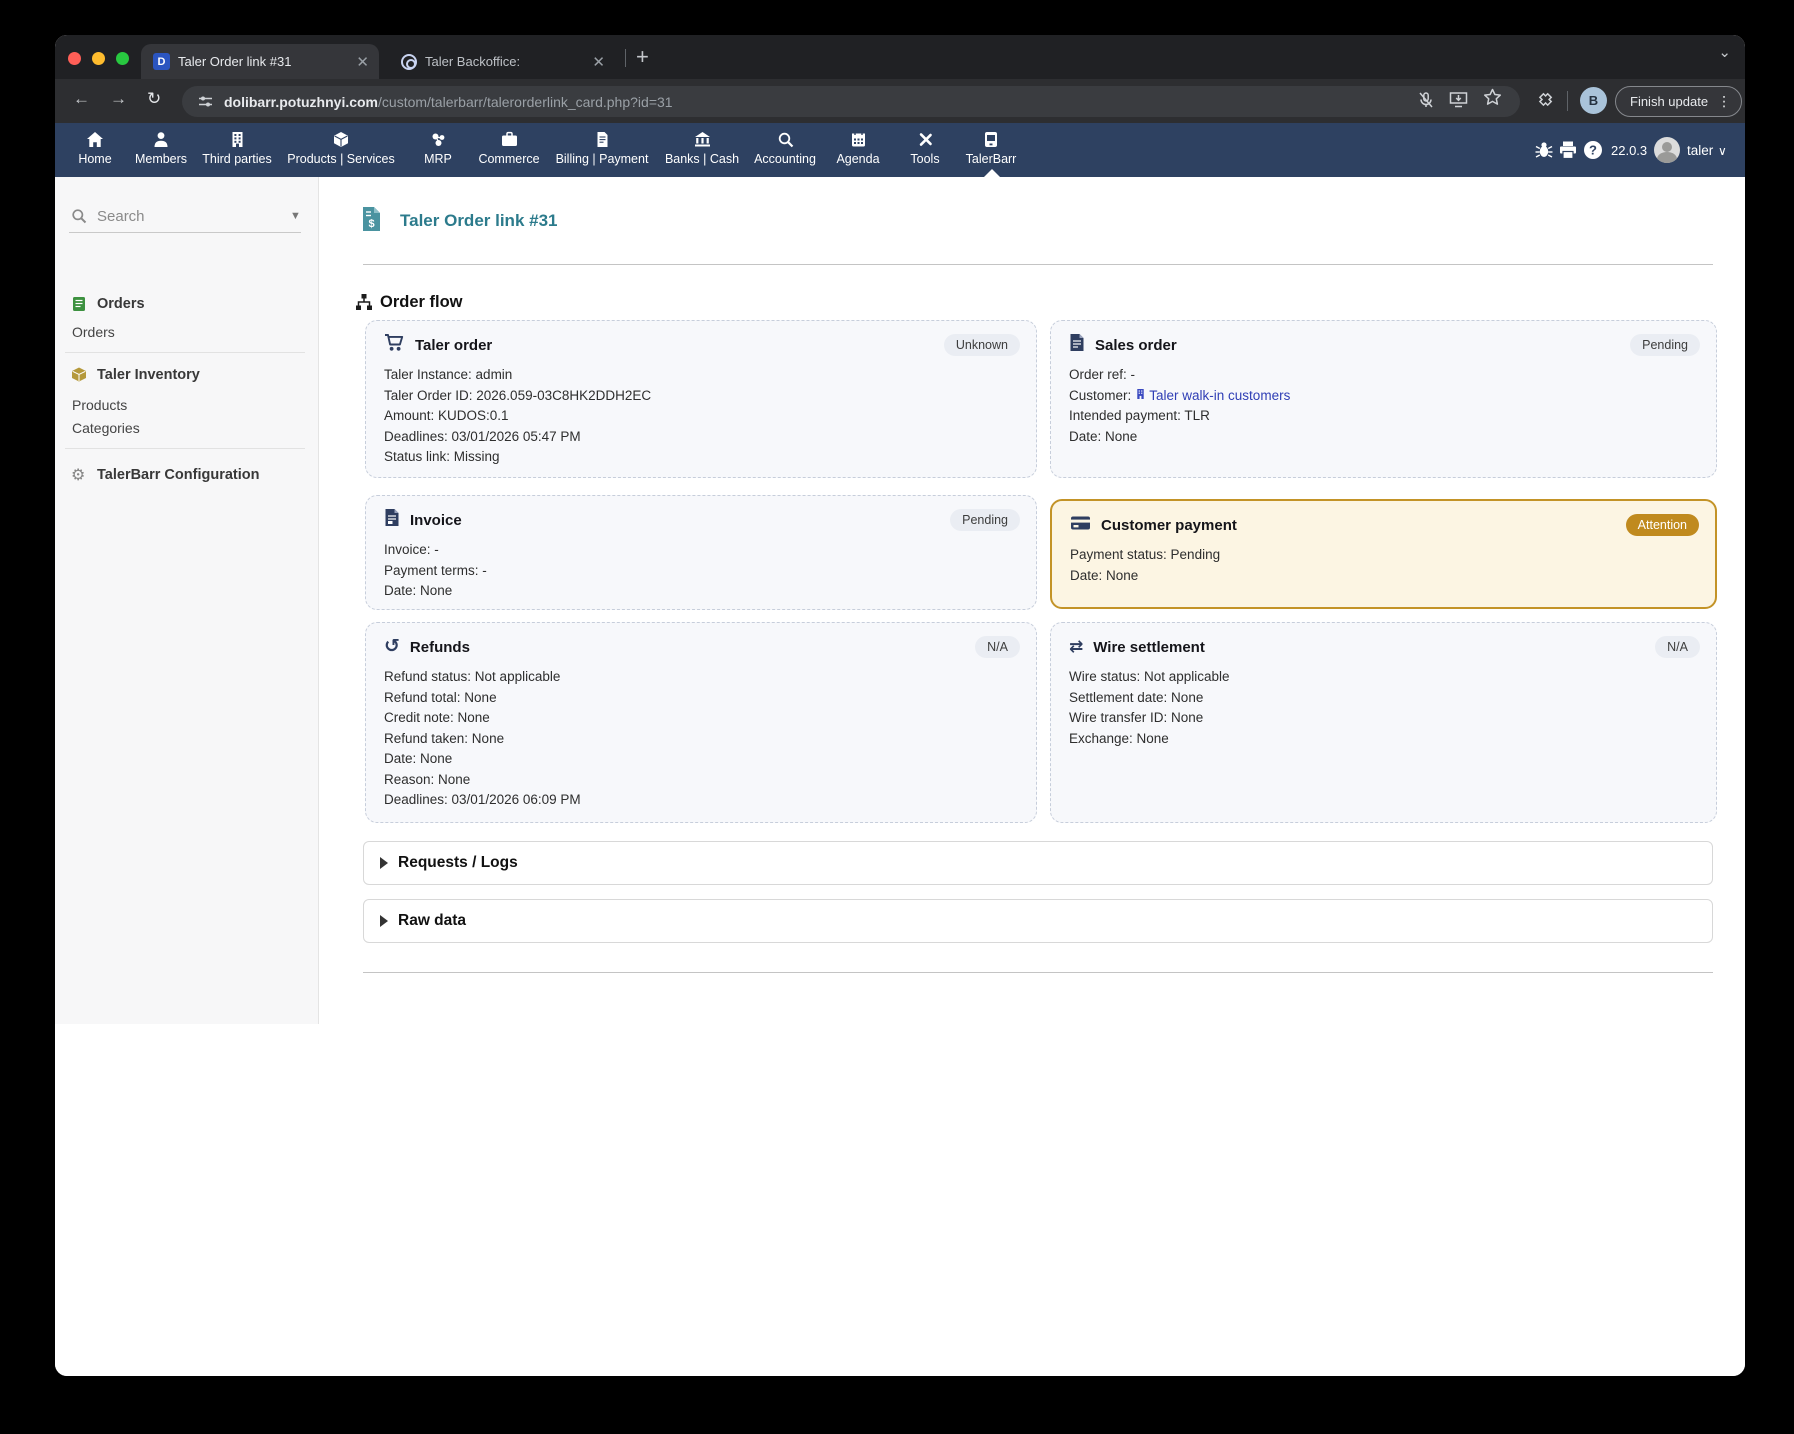  I want to click on sidebar-heading-orders: Orders, so click(121, 304).